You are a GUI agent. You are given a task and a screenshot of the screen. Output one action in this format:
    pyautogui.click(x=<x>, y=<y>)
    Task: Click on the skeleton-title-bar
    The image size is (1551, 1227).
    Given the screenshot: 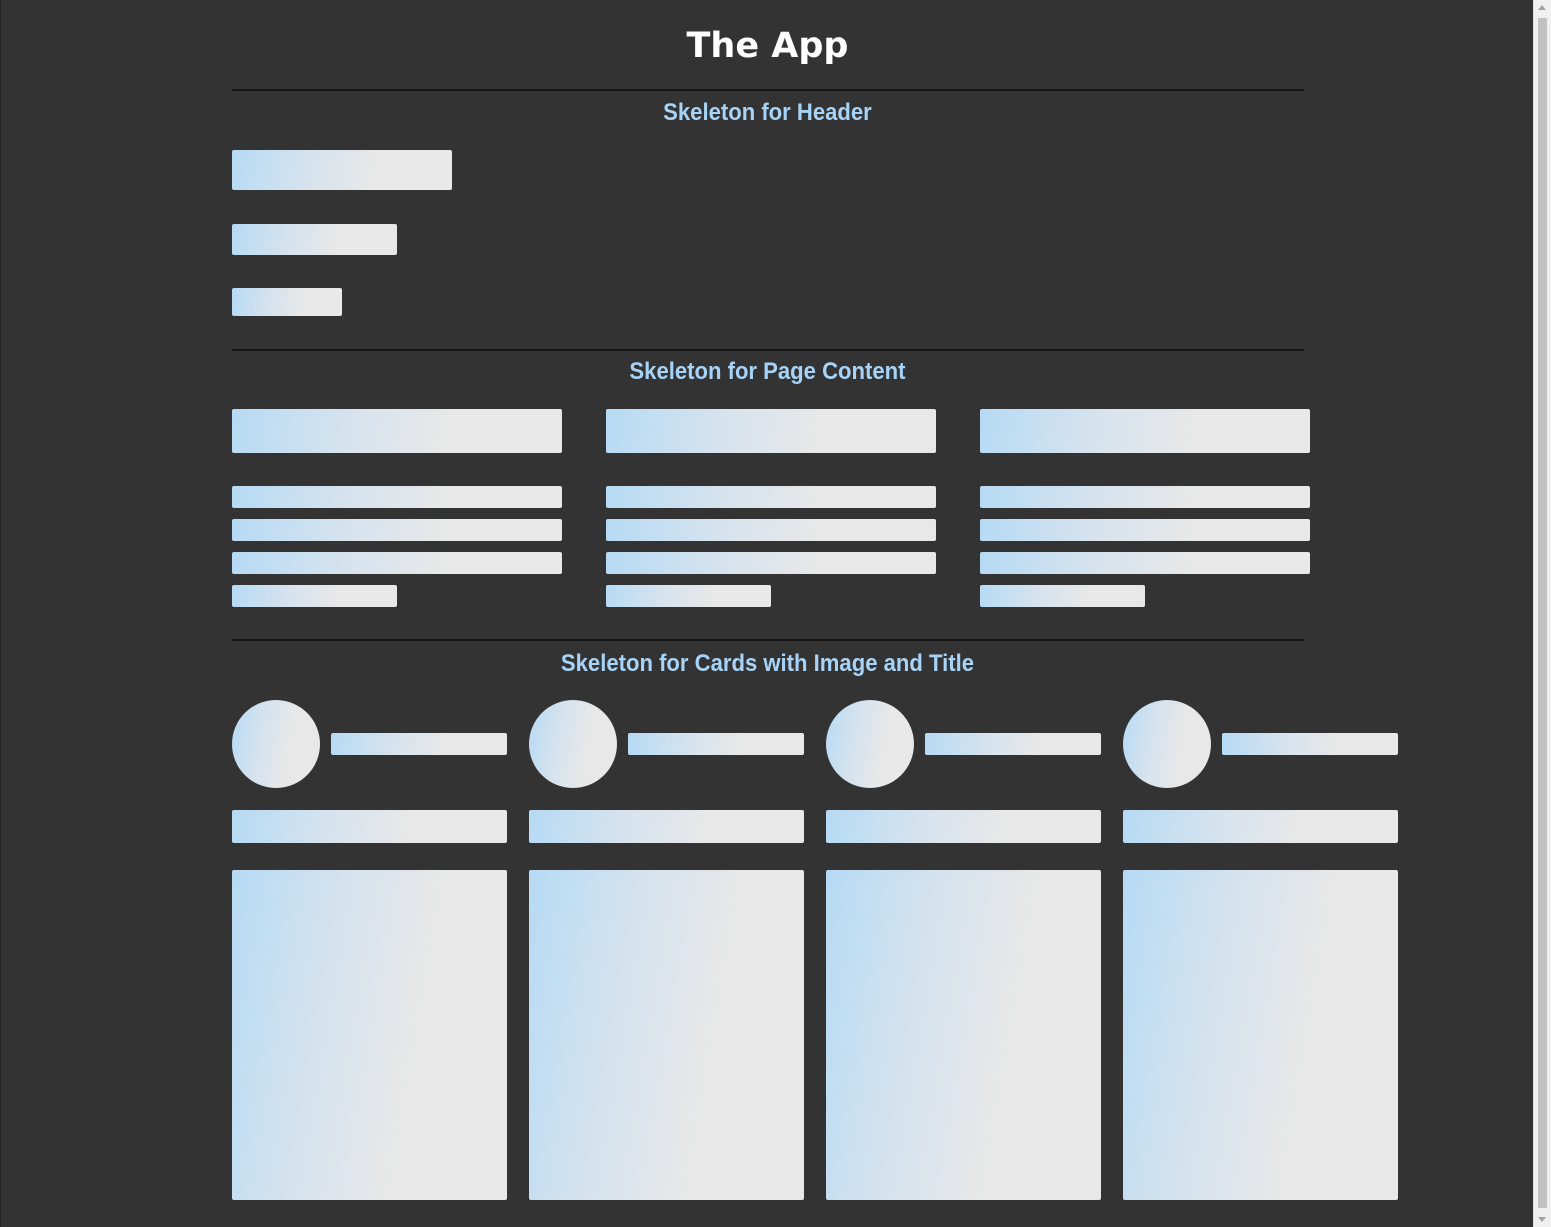 What is the action you would take?
    pyautogui.click(x=342, y=170)
    